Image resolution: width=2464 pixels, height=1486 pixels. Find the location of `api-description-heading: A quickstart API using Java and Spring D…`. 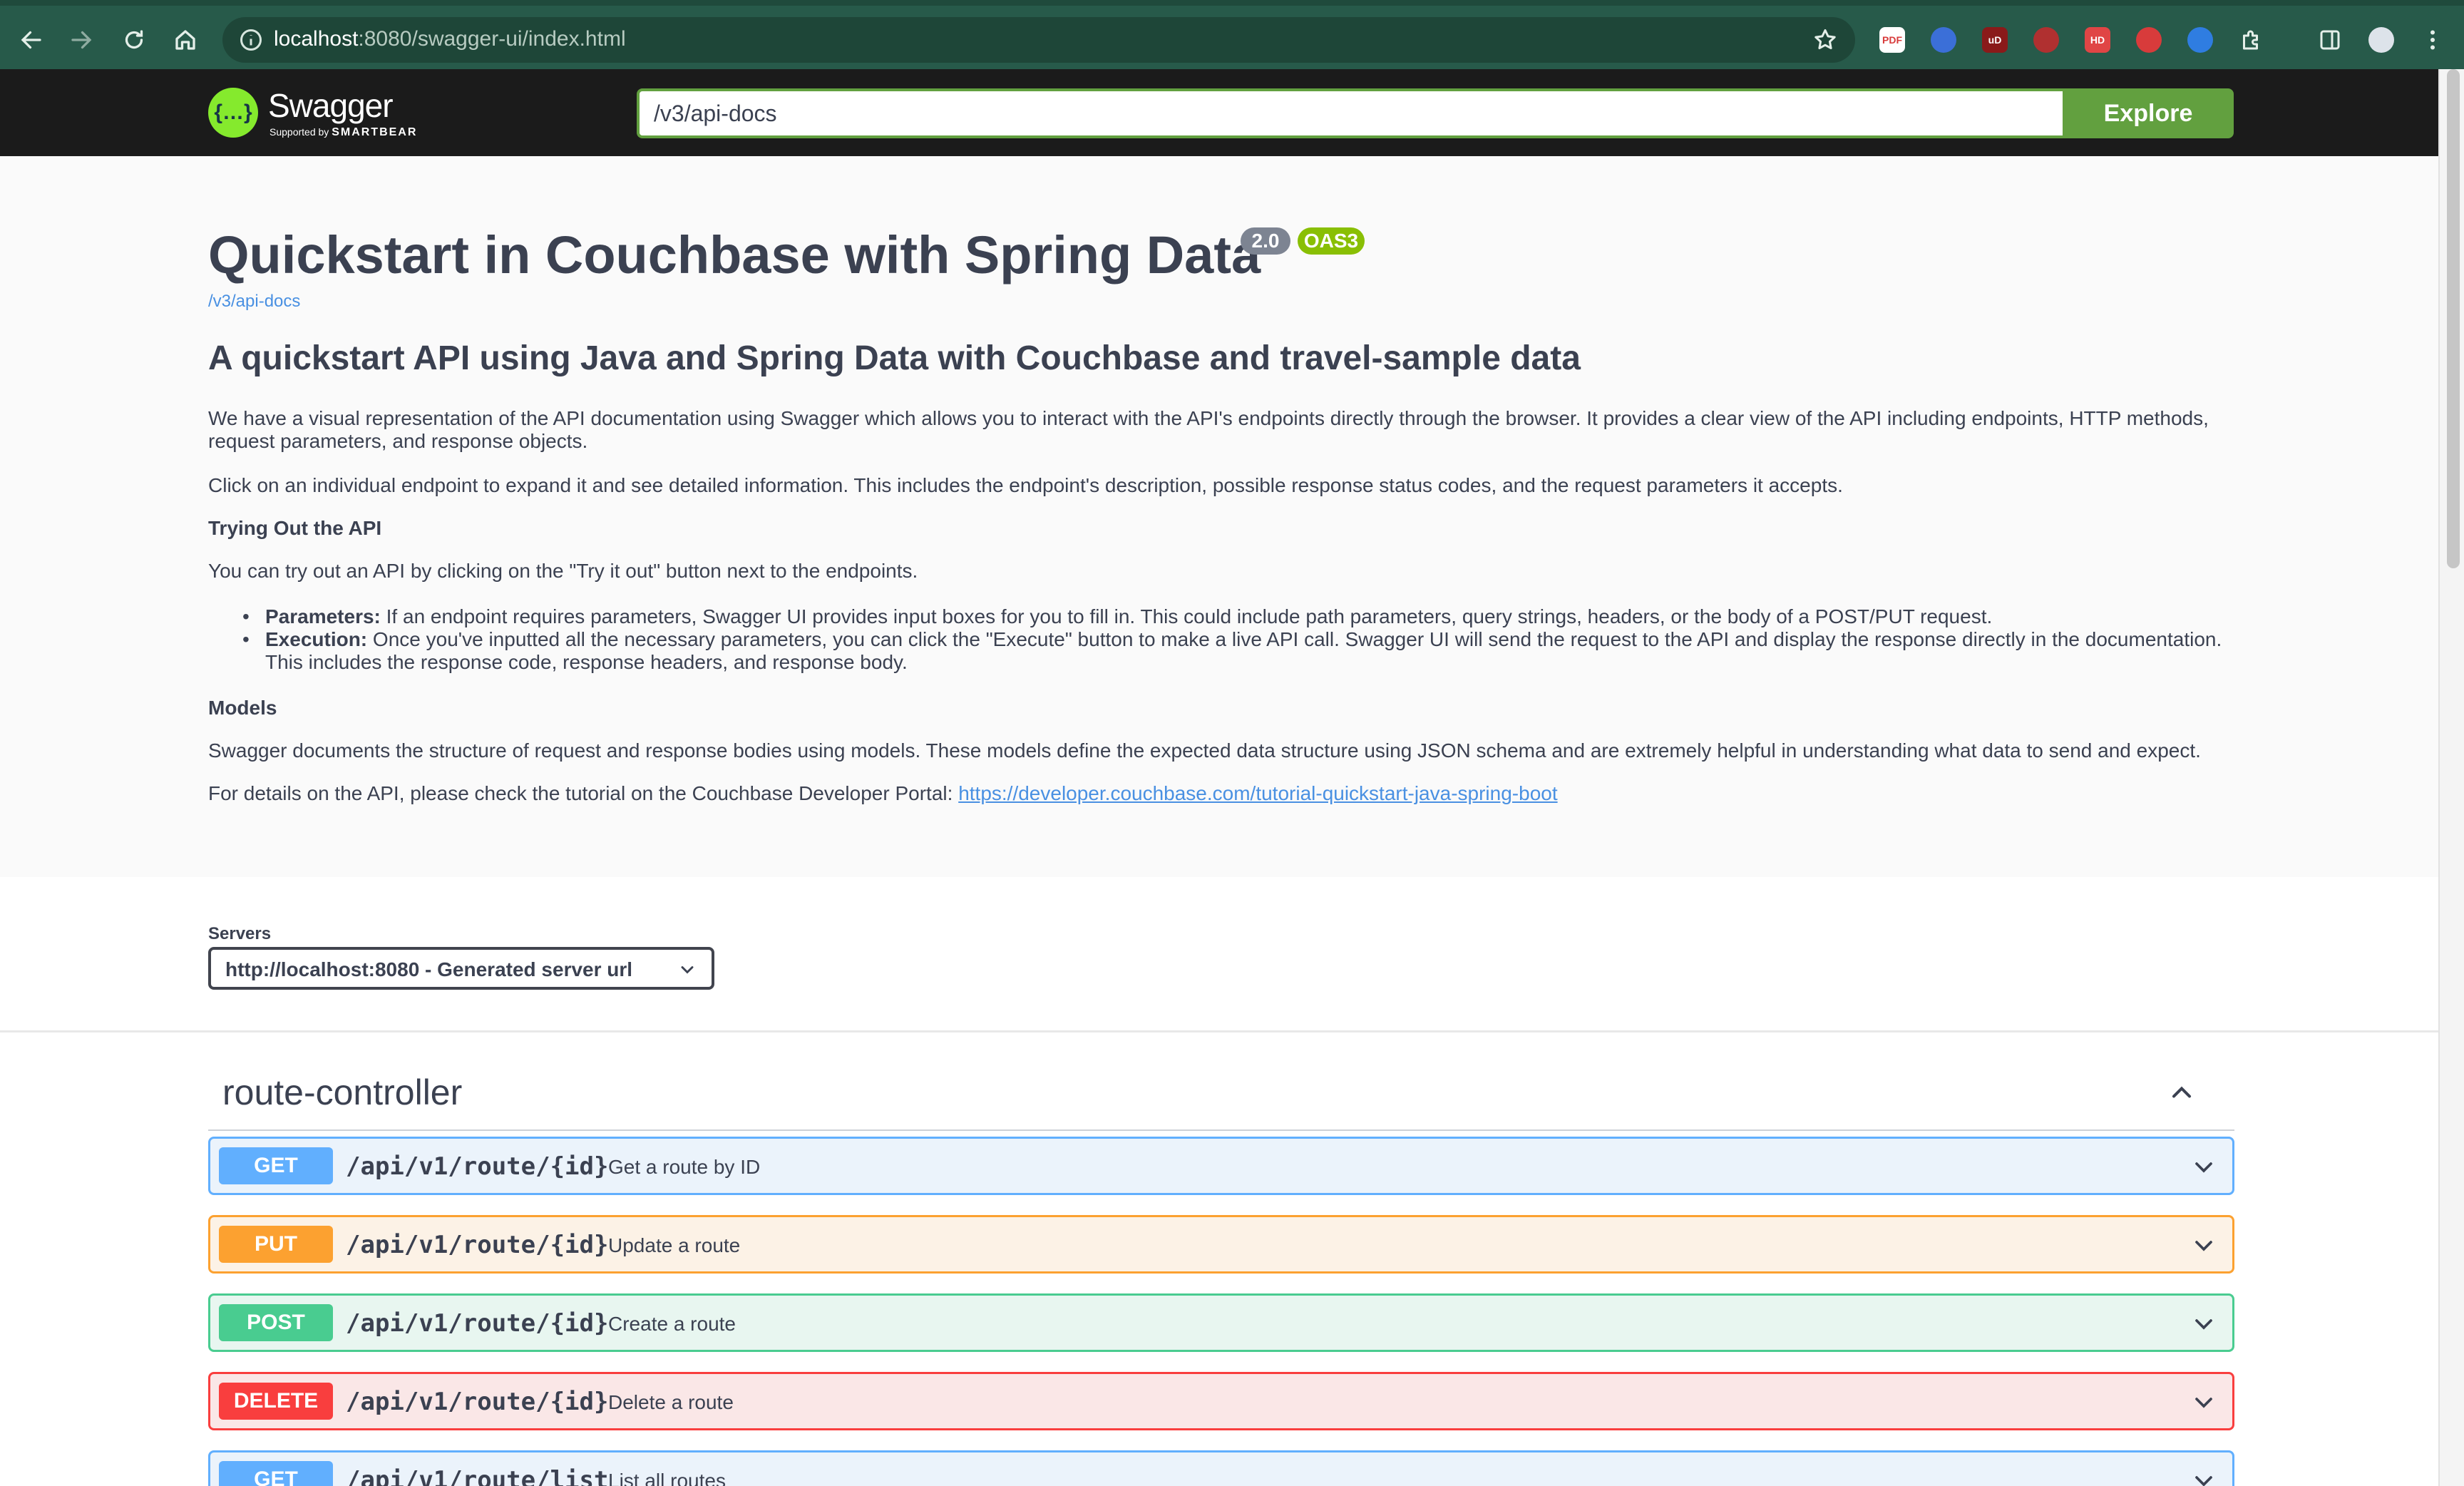

api-description-heading: A quickstart API using Java and Spring D… is located at coordinates (894, 358).